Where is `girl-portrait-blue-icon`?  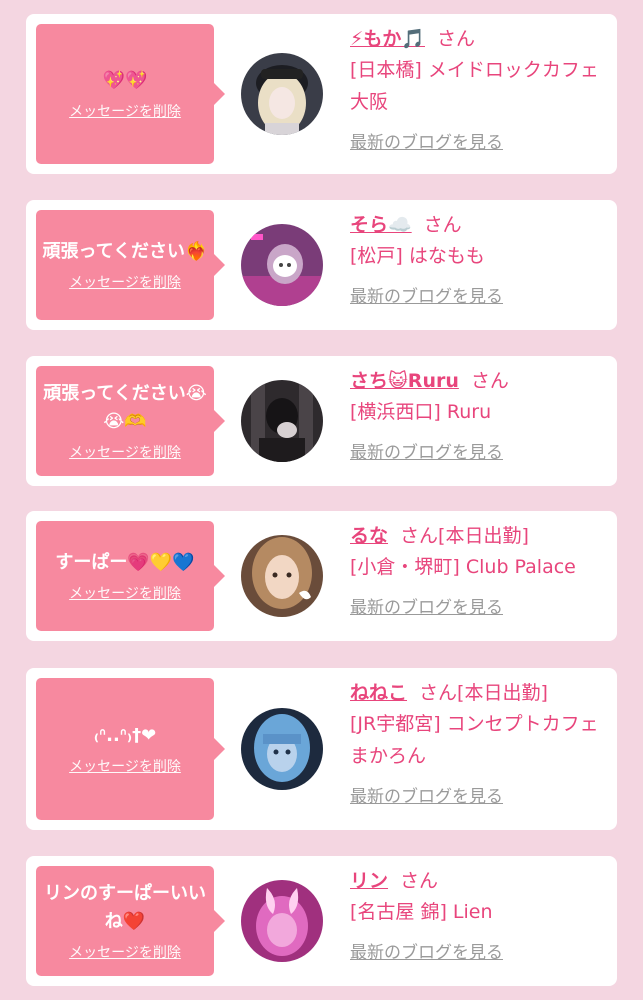
girl-portrait-blue-icon is located at coordinates (282, 749).